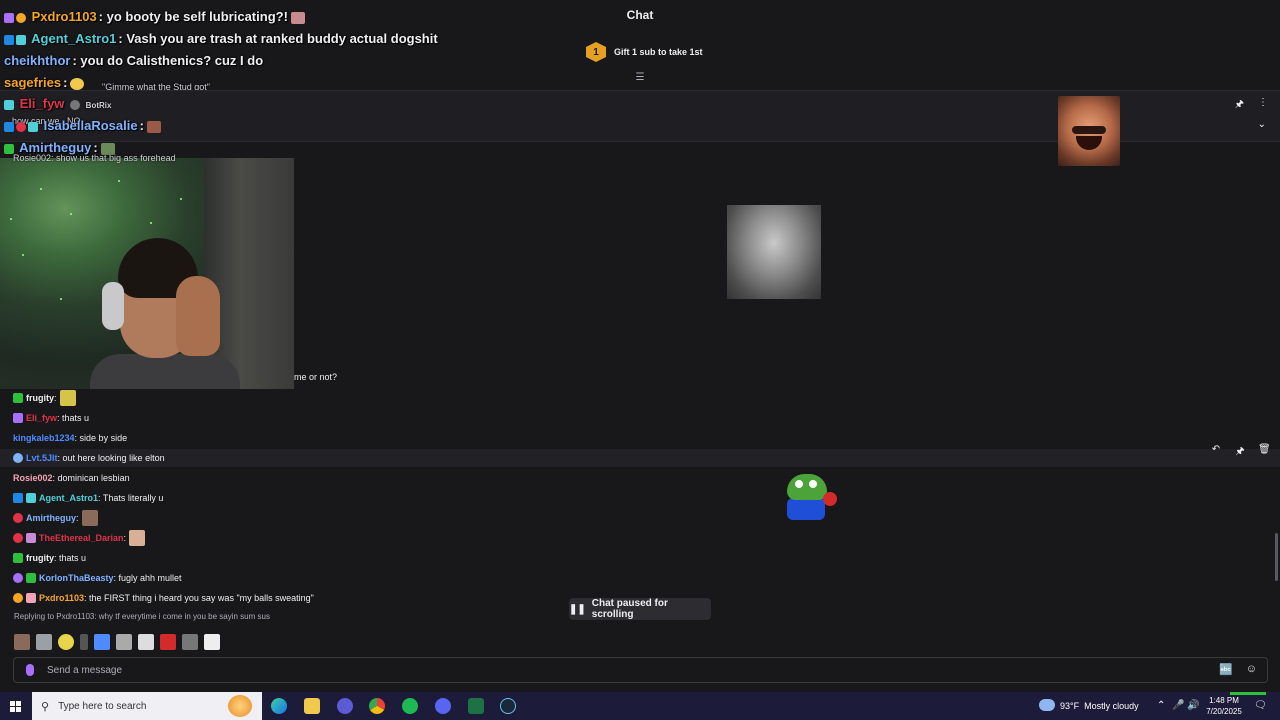 This screenshot has height=720, width=1280. What do you see at coordinates (1251, 669) in the screenshot?
I see `emote-picker-icon: ☺` at bounding box center [1251, 669].